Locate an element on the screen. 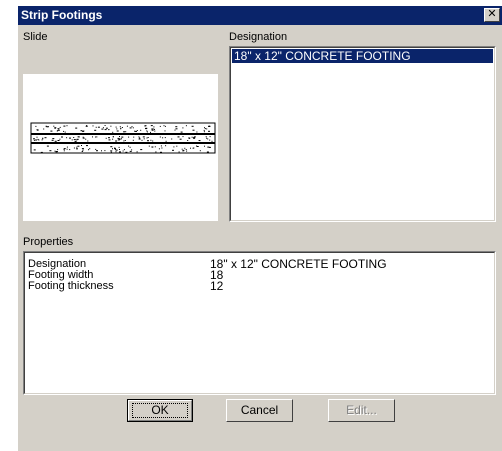 The height and width of the screenshot is (451, 502). slide-preview is located at coordinates (120, 147).